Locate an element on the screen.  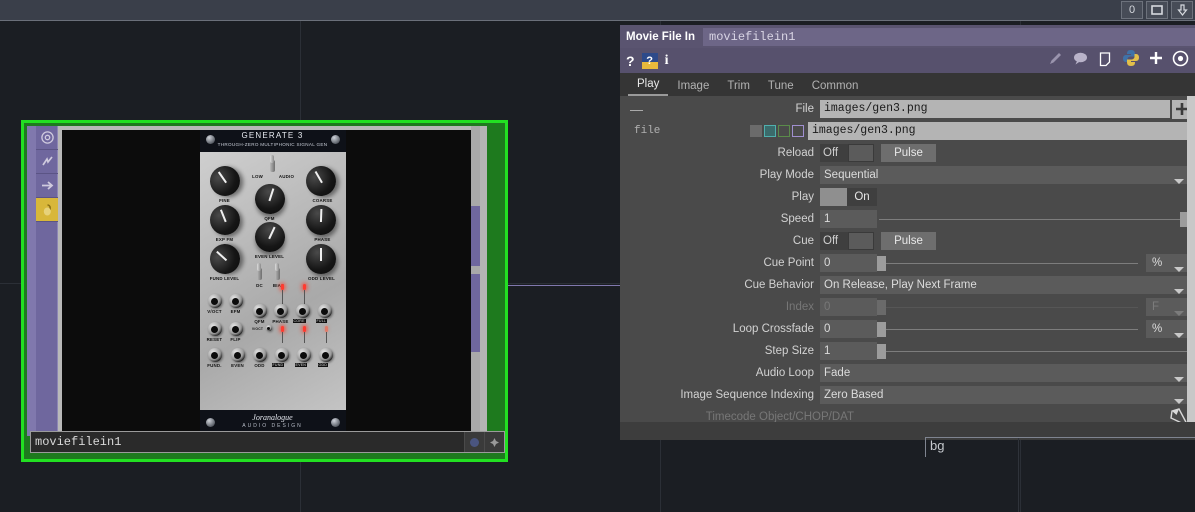
param-menu-playmode: Sequential is located at coordinates (1004, 175).